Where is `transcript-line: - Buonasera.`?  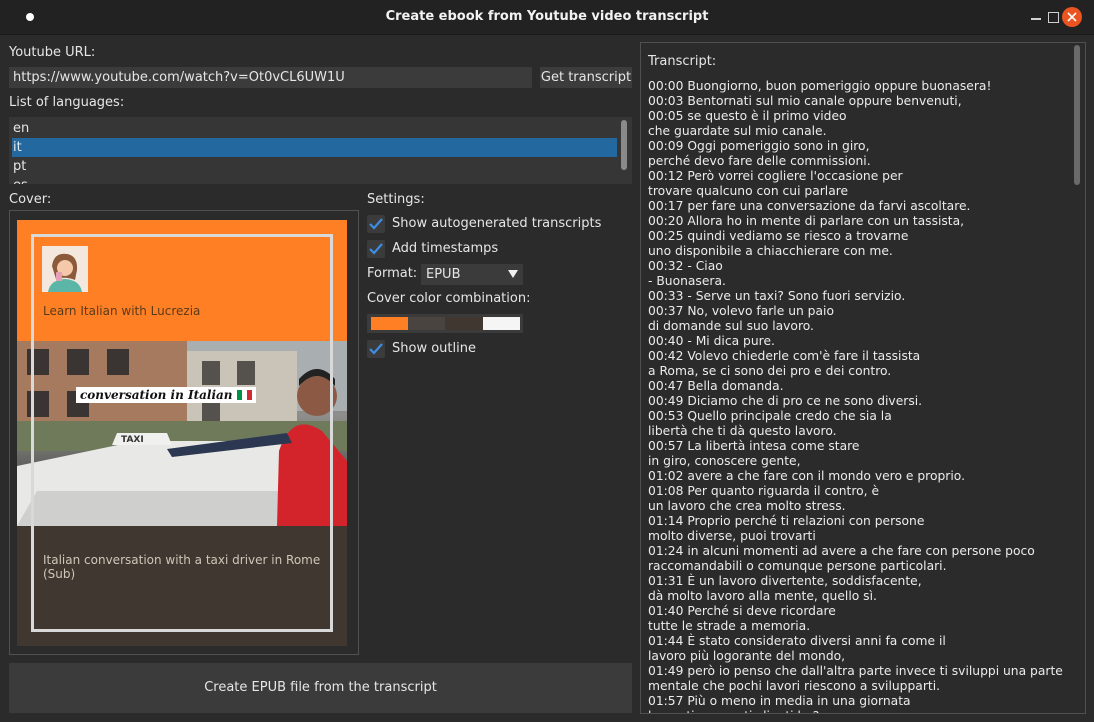 transcript-line: - Buonasera. is located at coordinates (687, 281).